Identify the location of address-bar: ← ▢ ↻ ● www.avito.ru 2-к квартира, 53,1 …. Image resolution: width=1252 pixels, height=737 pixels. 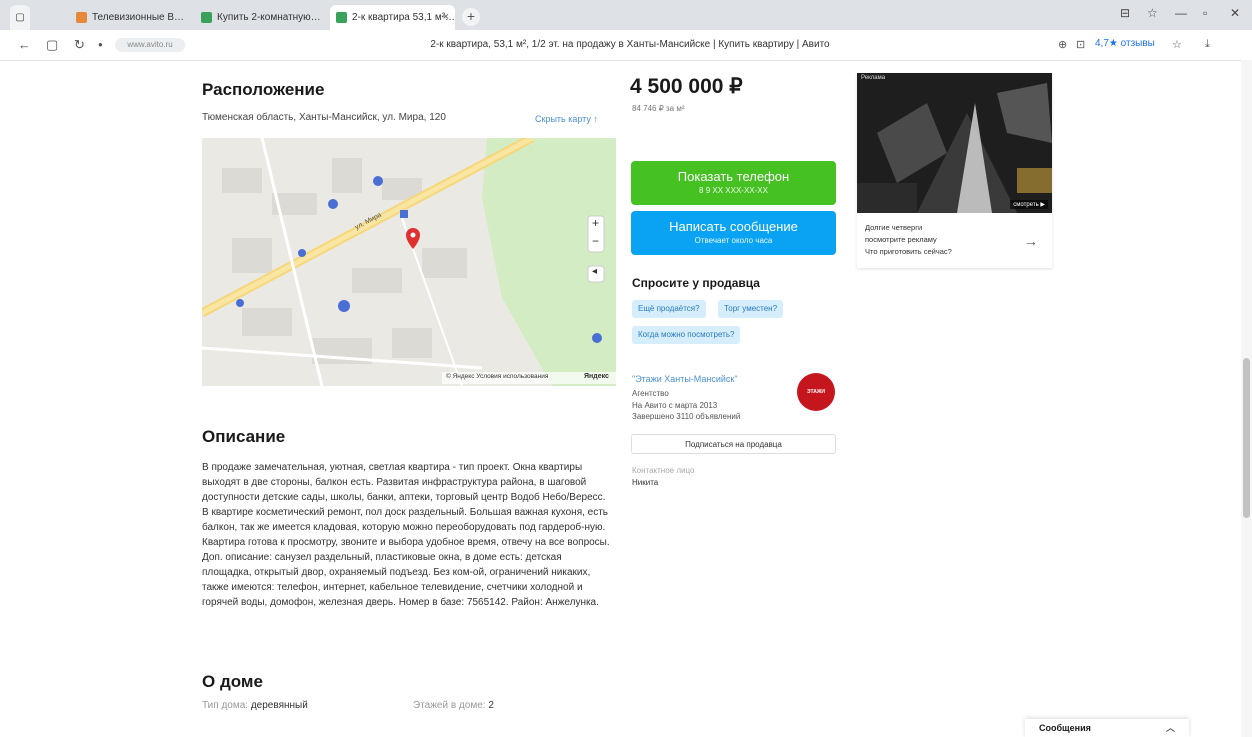
(626, 45).